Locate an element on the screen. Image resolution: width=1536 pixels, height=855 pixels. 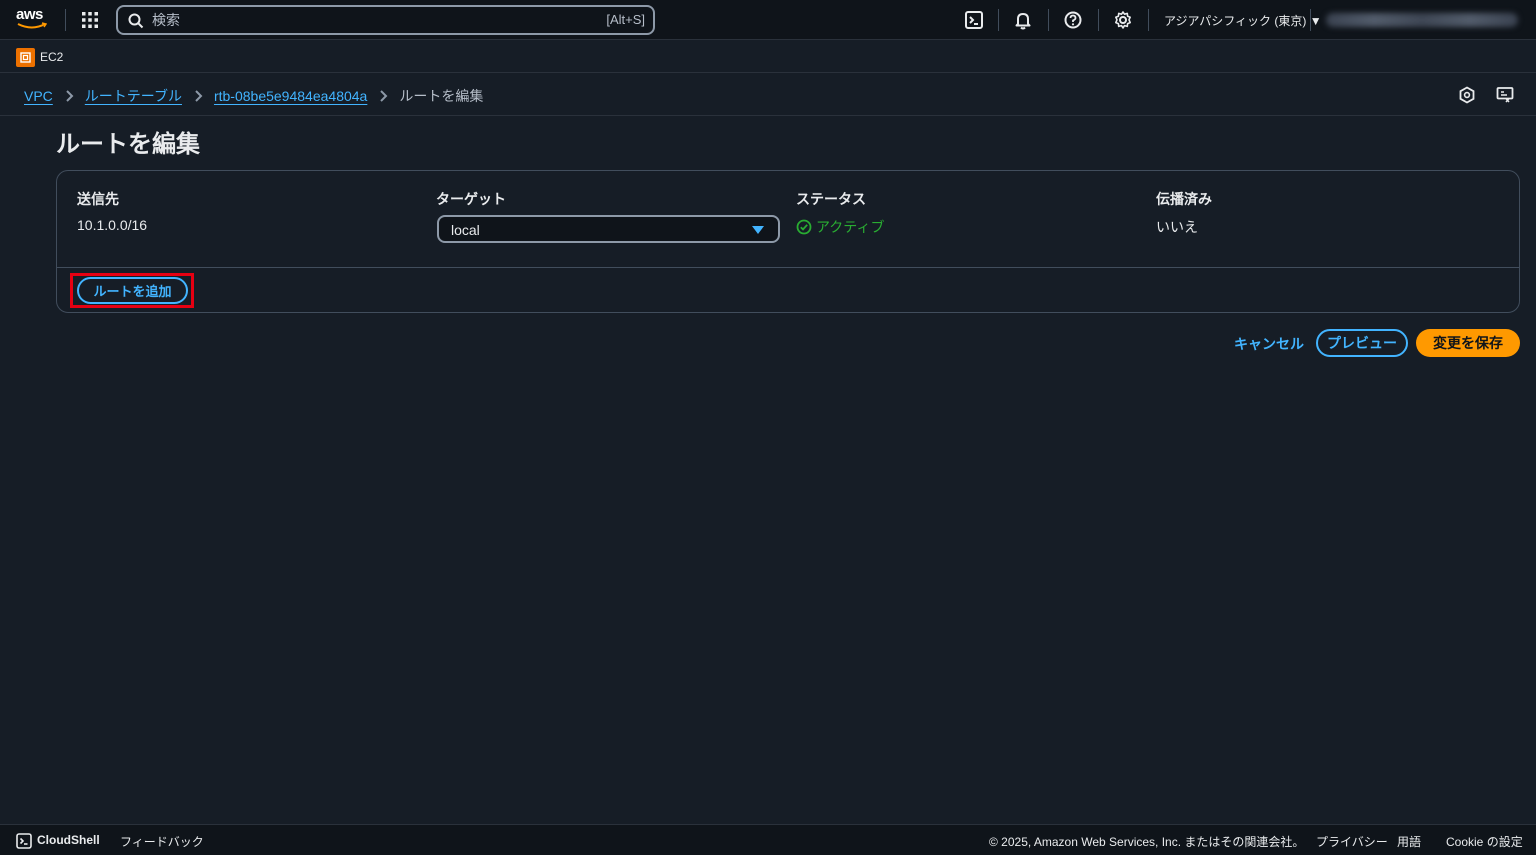
footer-cookie-settings-link: Cookie の設定 is located at coordinates (1484, 841).